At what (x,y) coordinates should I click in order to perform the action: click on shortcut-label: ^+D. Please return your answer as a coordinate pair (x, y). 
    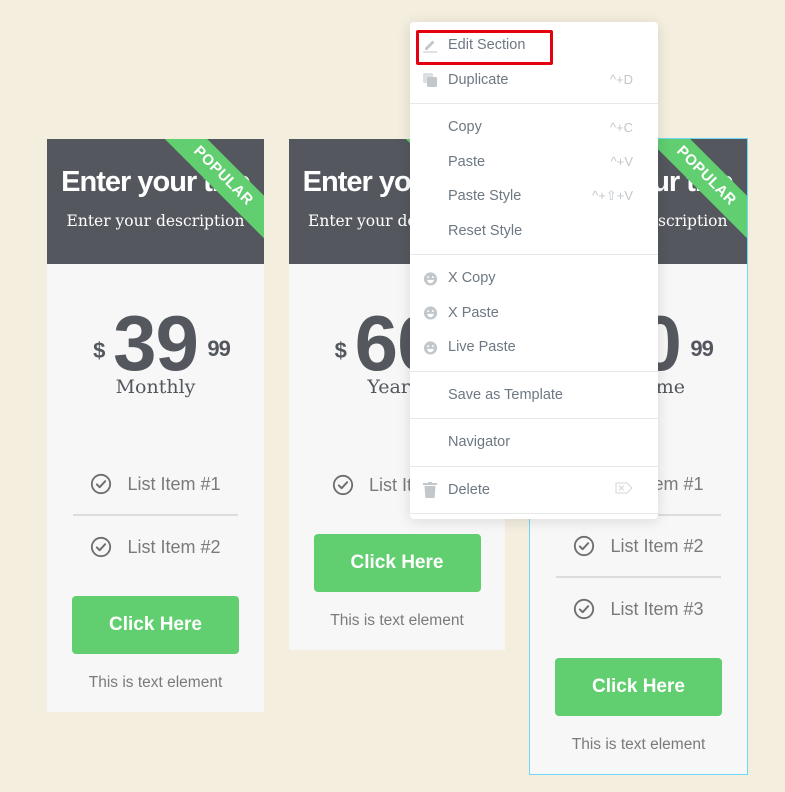
    Looking at the image, I should click on (621, 80).